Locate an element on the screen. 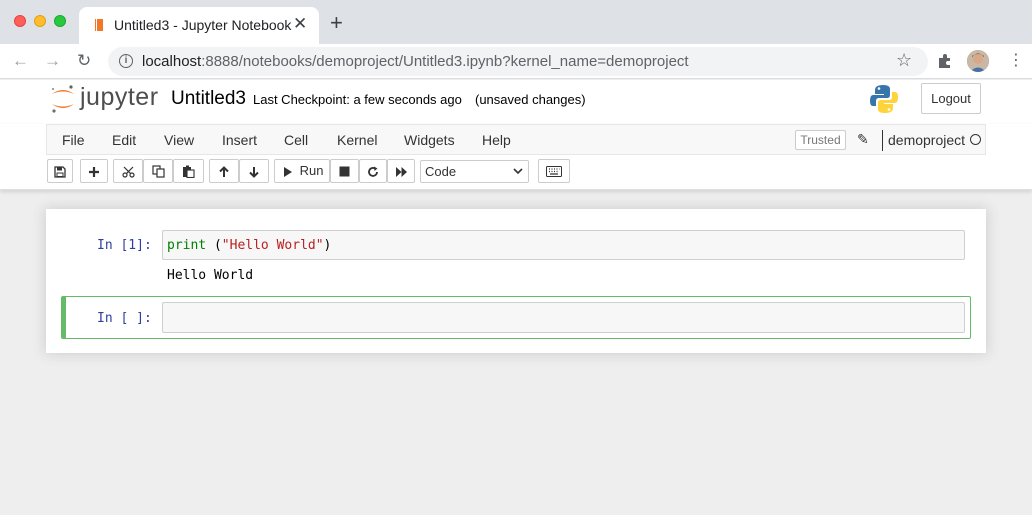  keyboard-icon is located at coordinates (554, 172).